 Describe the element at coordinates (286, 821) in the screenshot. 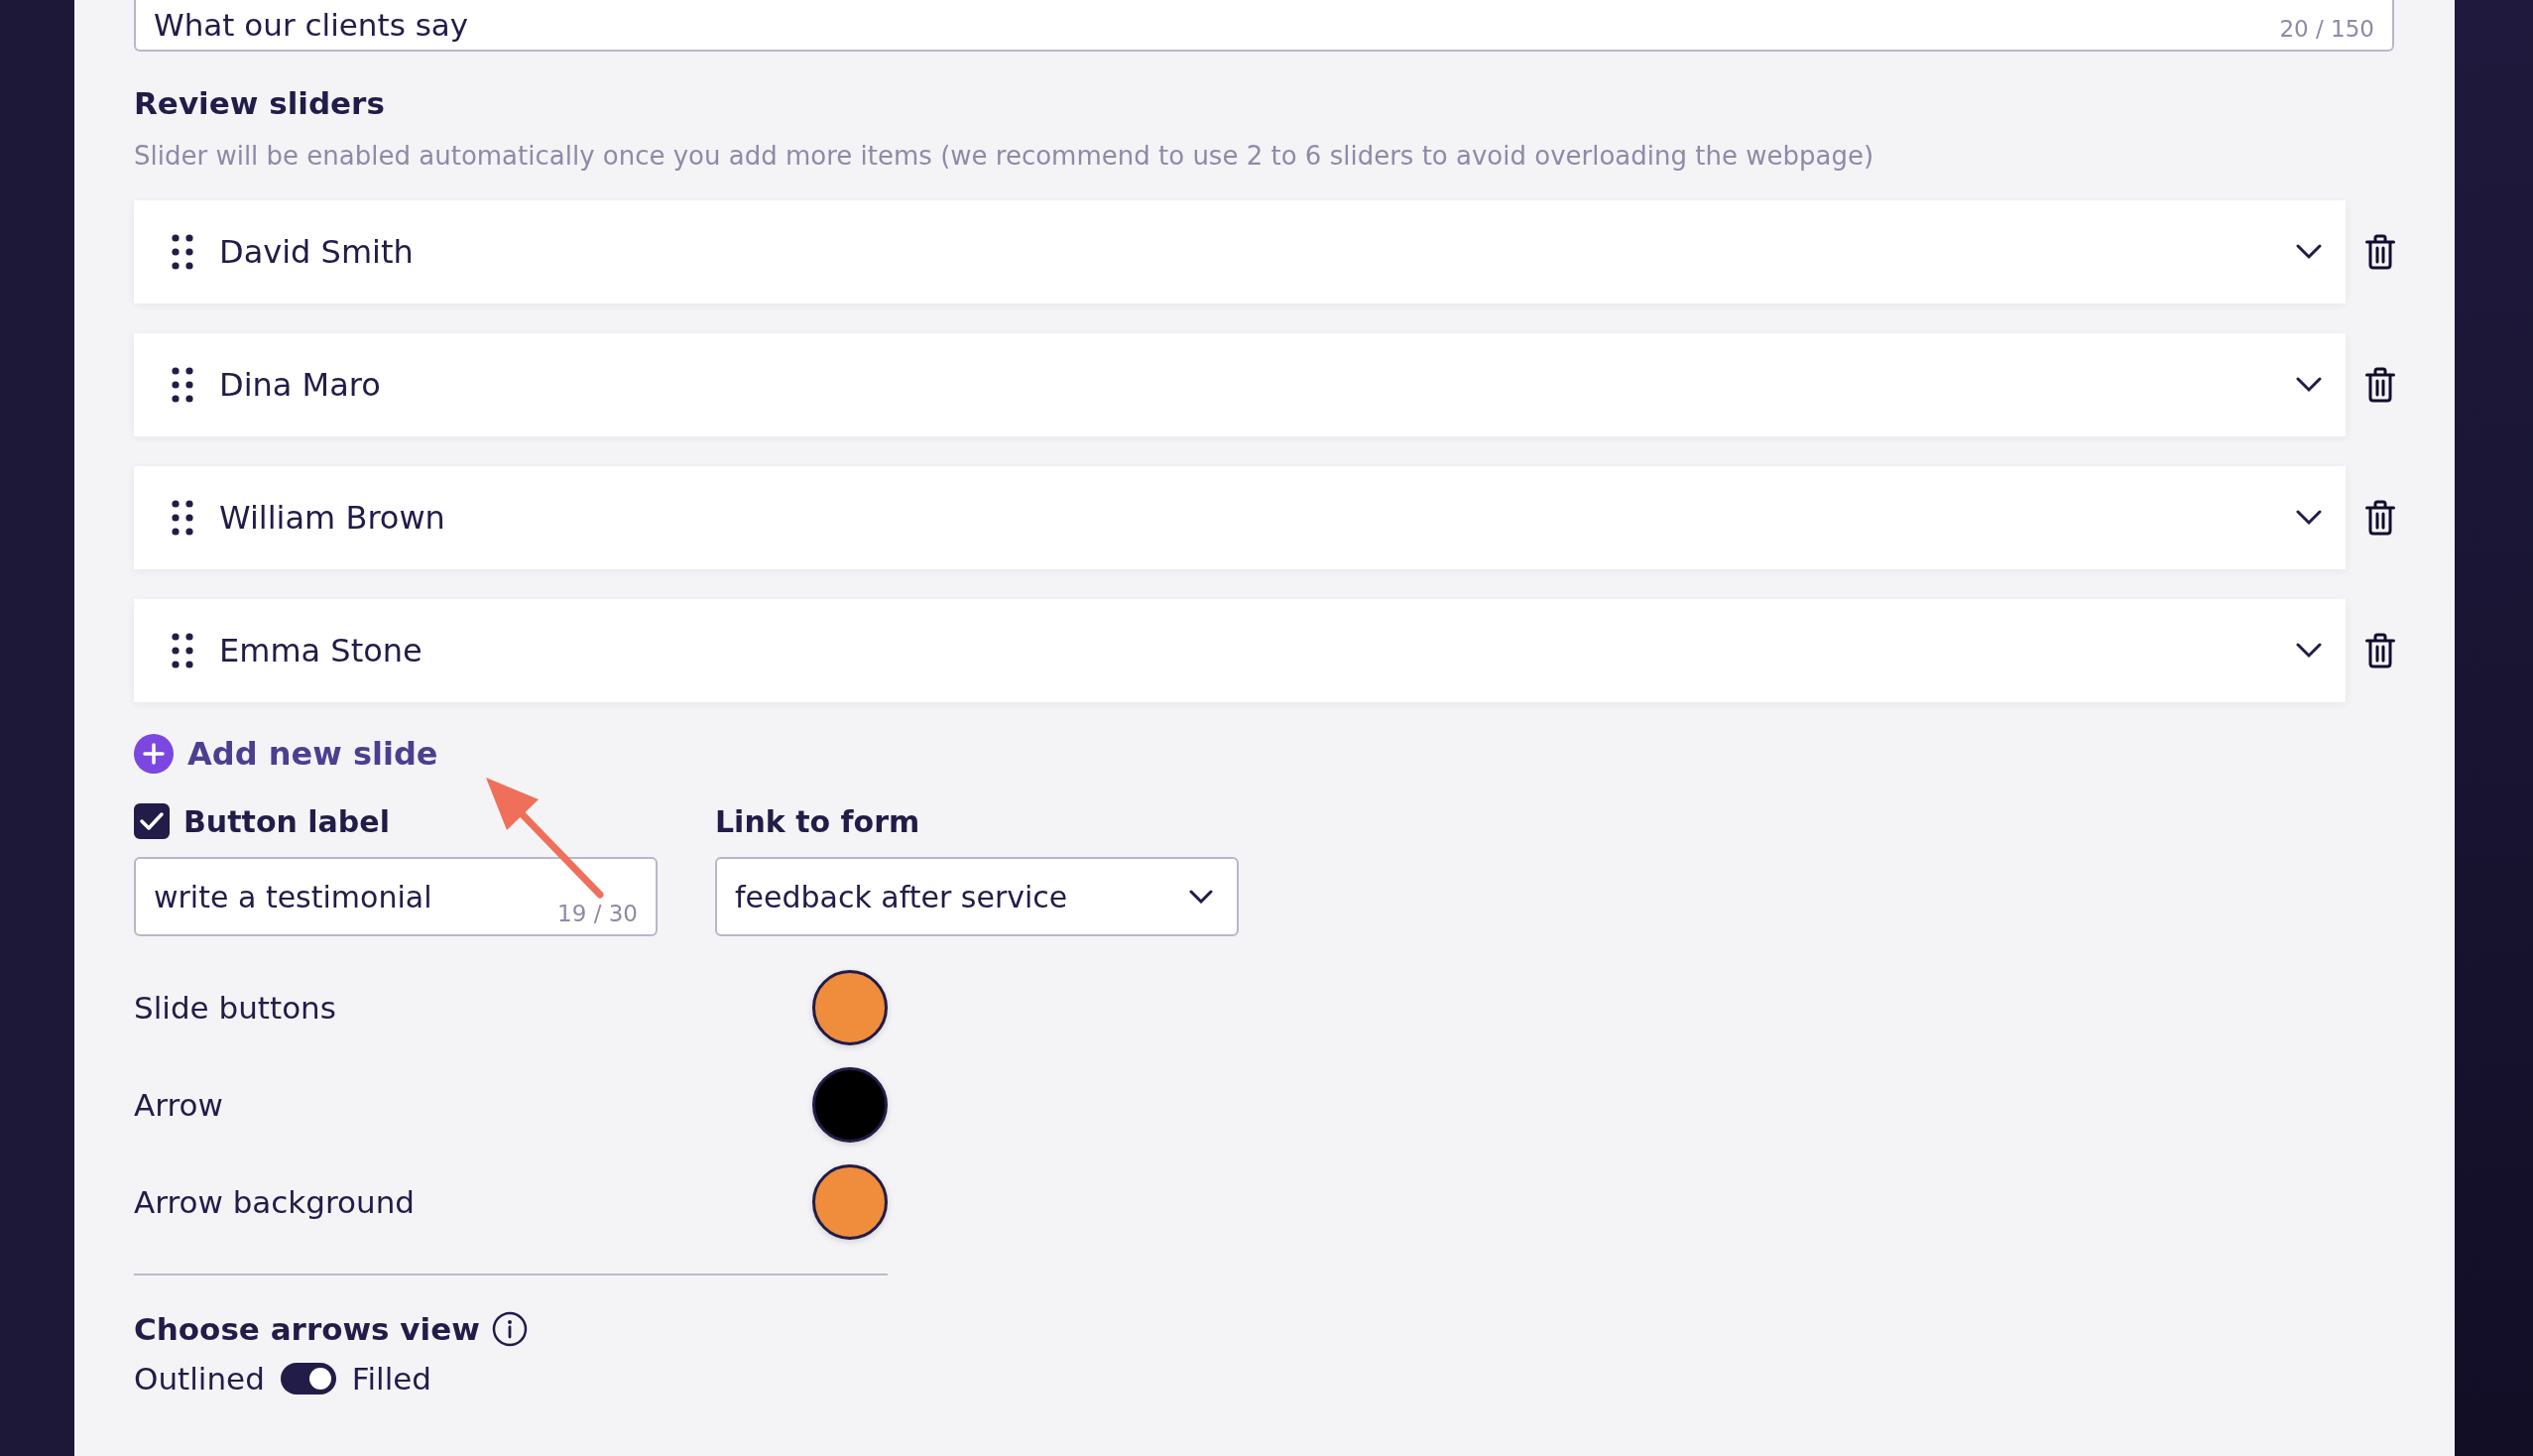

I see `field-label: Button label` at that location.